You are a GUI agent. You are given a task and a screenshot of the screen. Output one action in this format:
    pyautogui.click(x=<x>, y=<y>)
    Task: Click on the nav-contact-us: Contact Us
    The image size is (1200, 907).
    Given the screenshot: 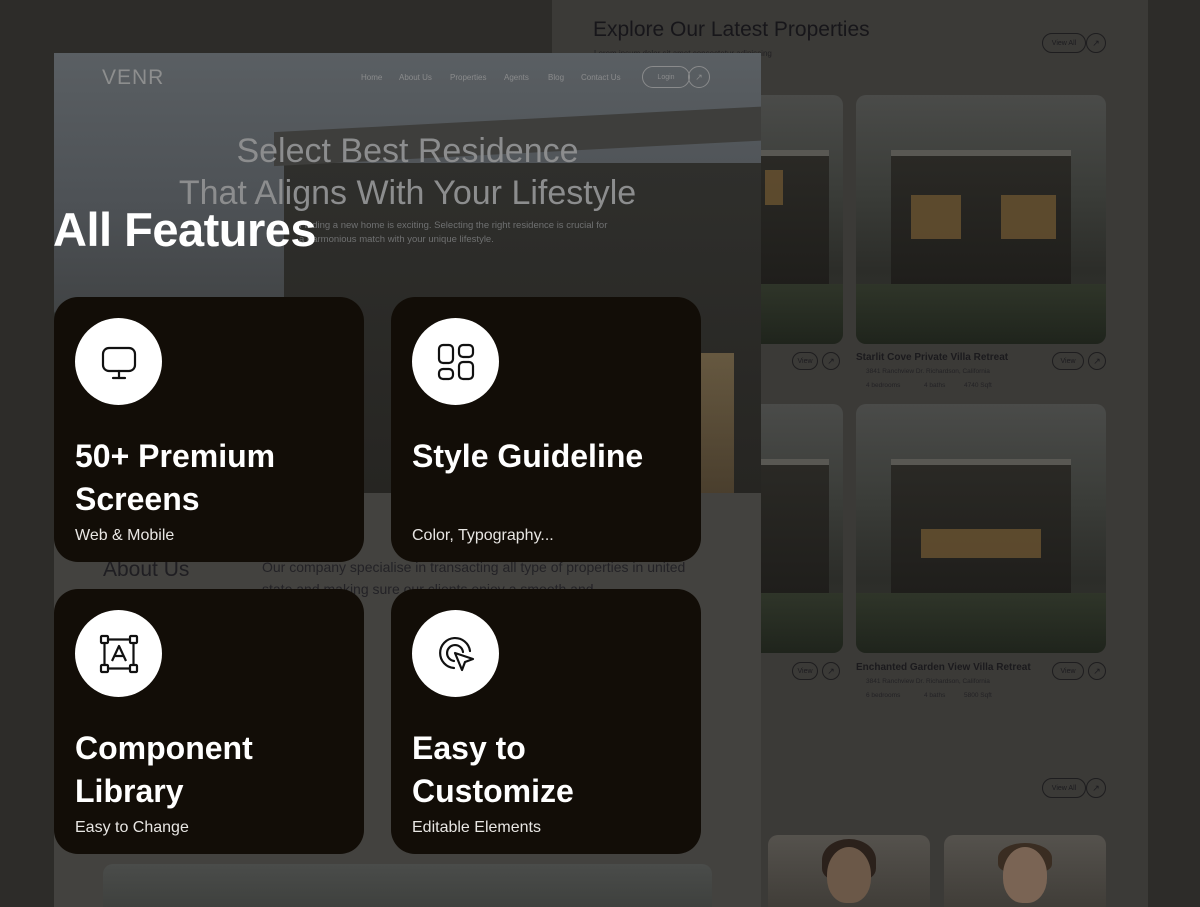 What is the action you would take?
    pyautogui.click(x=601, y=77)
    